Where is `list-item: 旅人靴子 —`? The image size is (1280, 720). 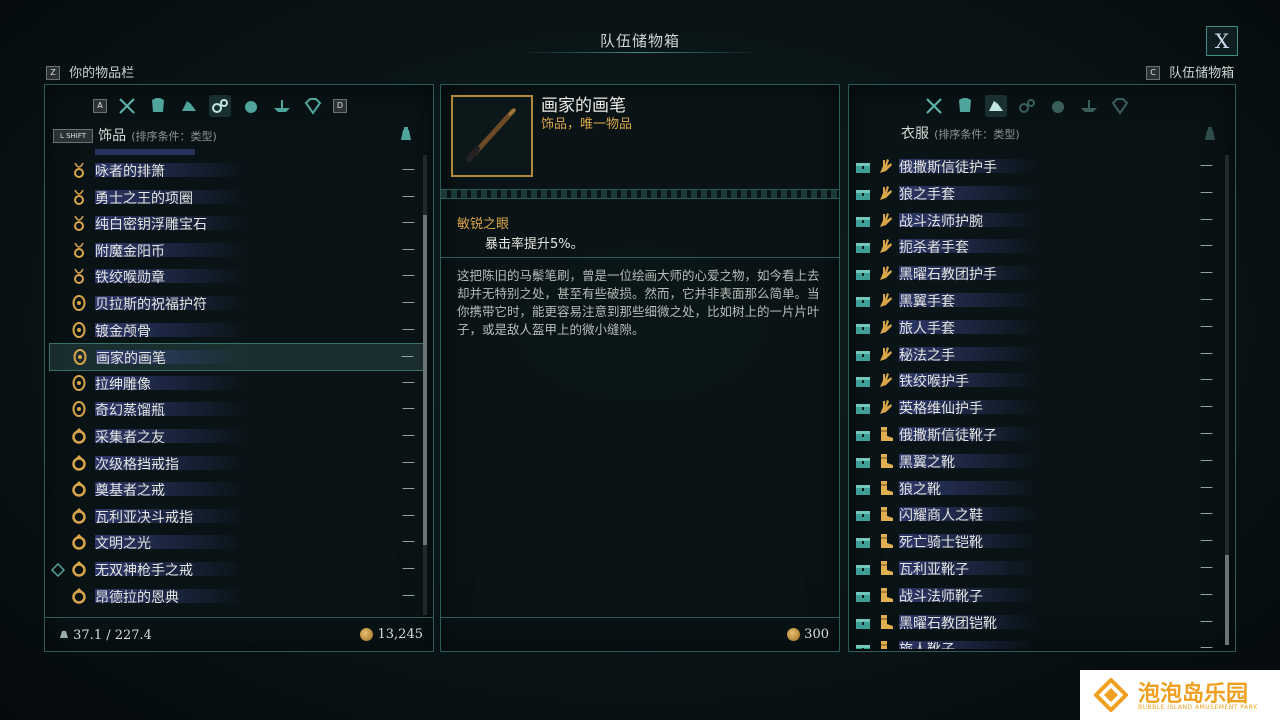
list-item: 旅人靴子 — is located at coordinates (1038, 642).